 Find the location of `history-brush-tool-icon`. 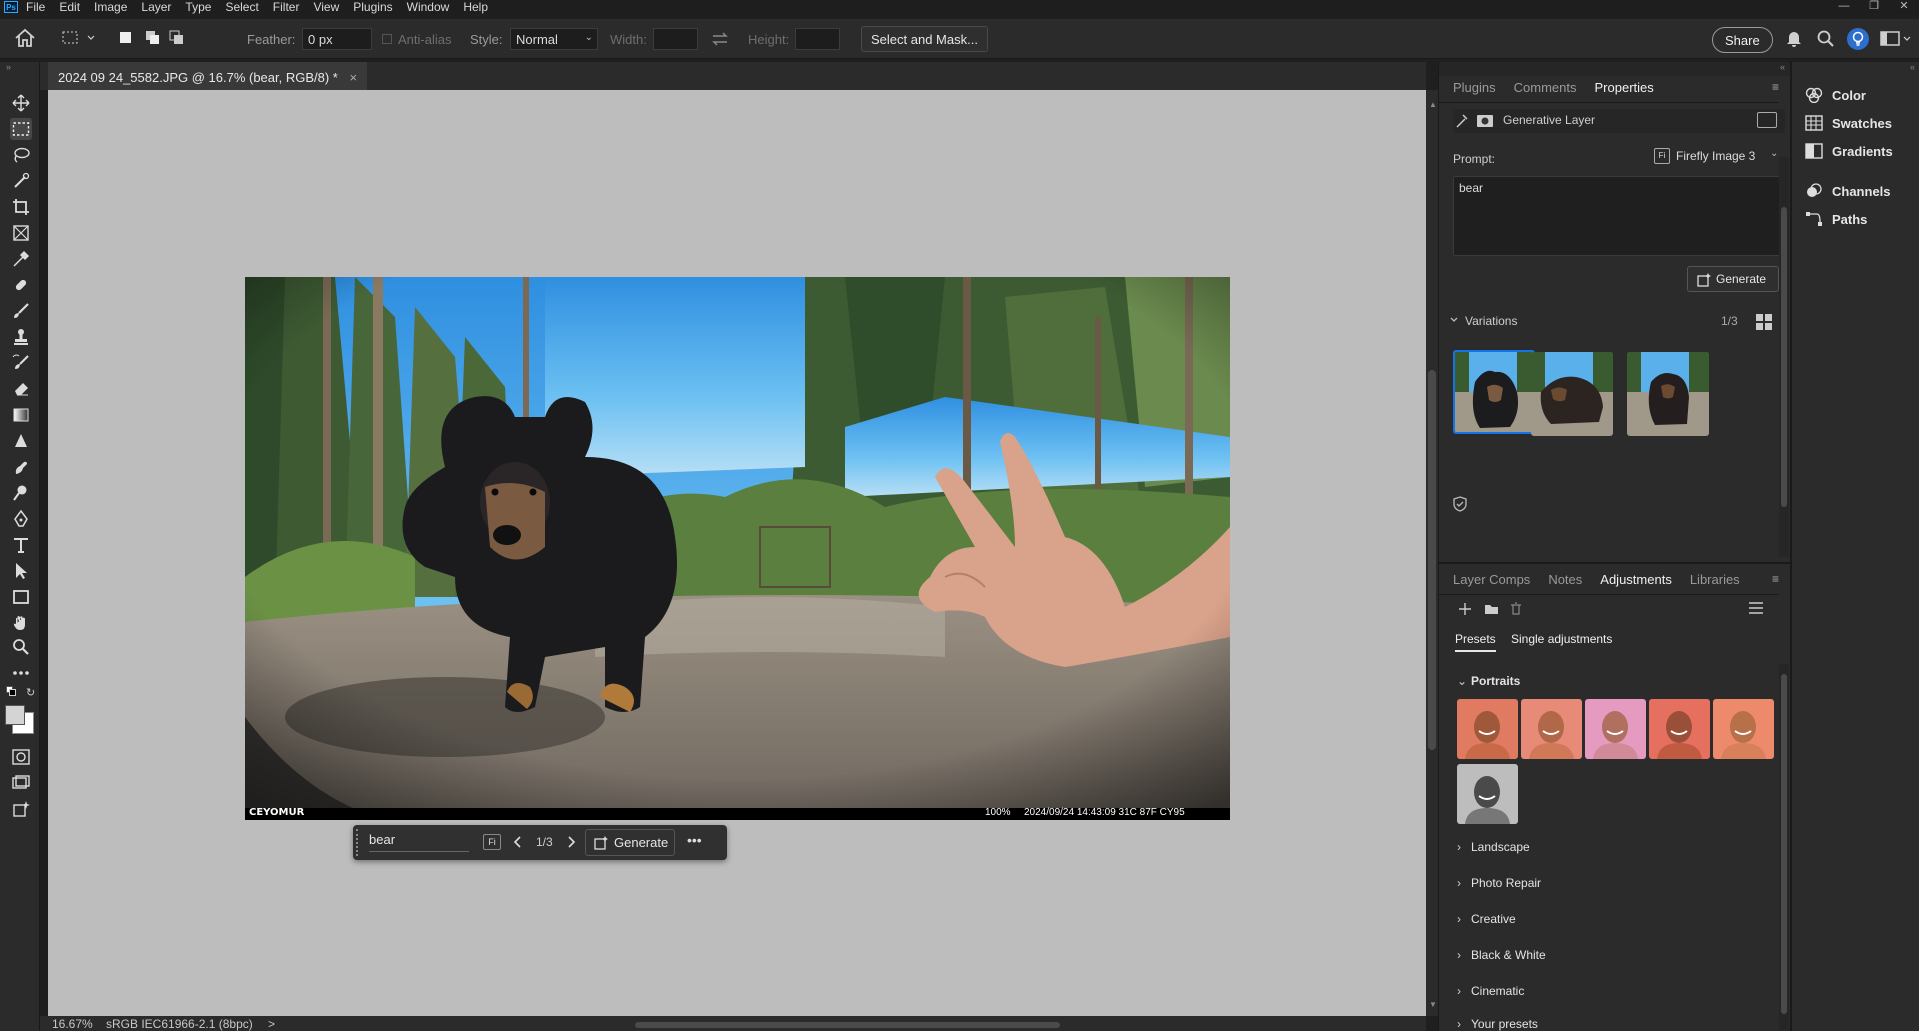

history-brush-tool-icon is located at coordinates (21, 363).